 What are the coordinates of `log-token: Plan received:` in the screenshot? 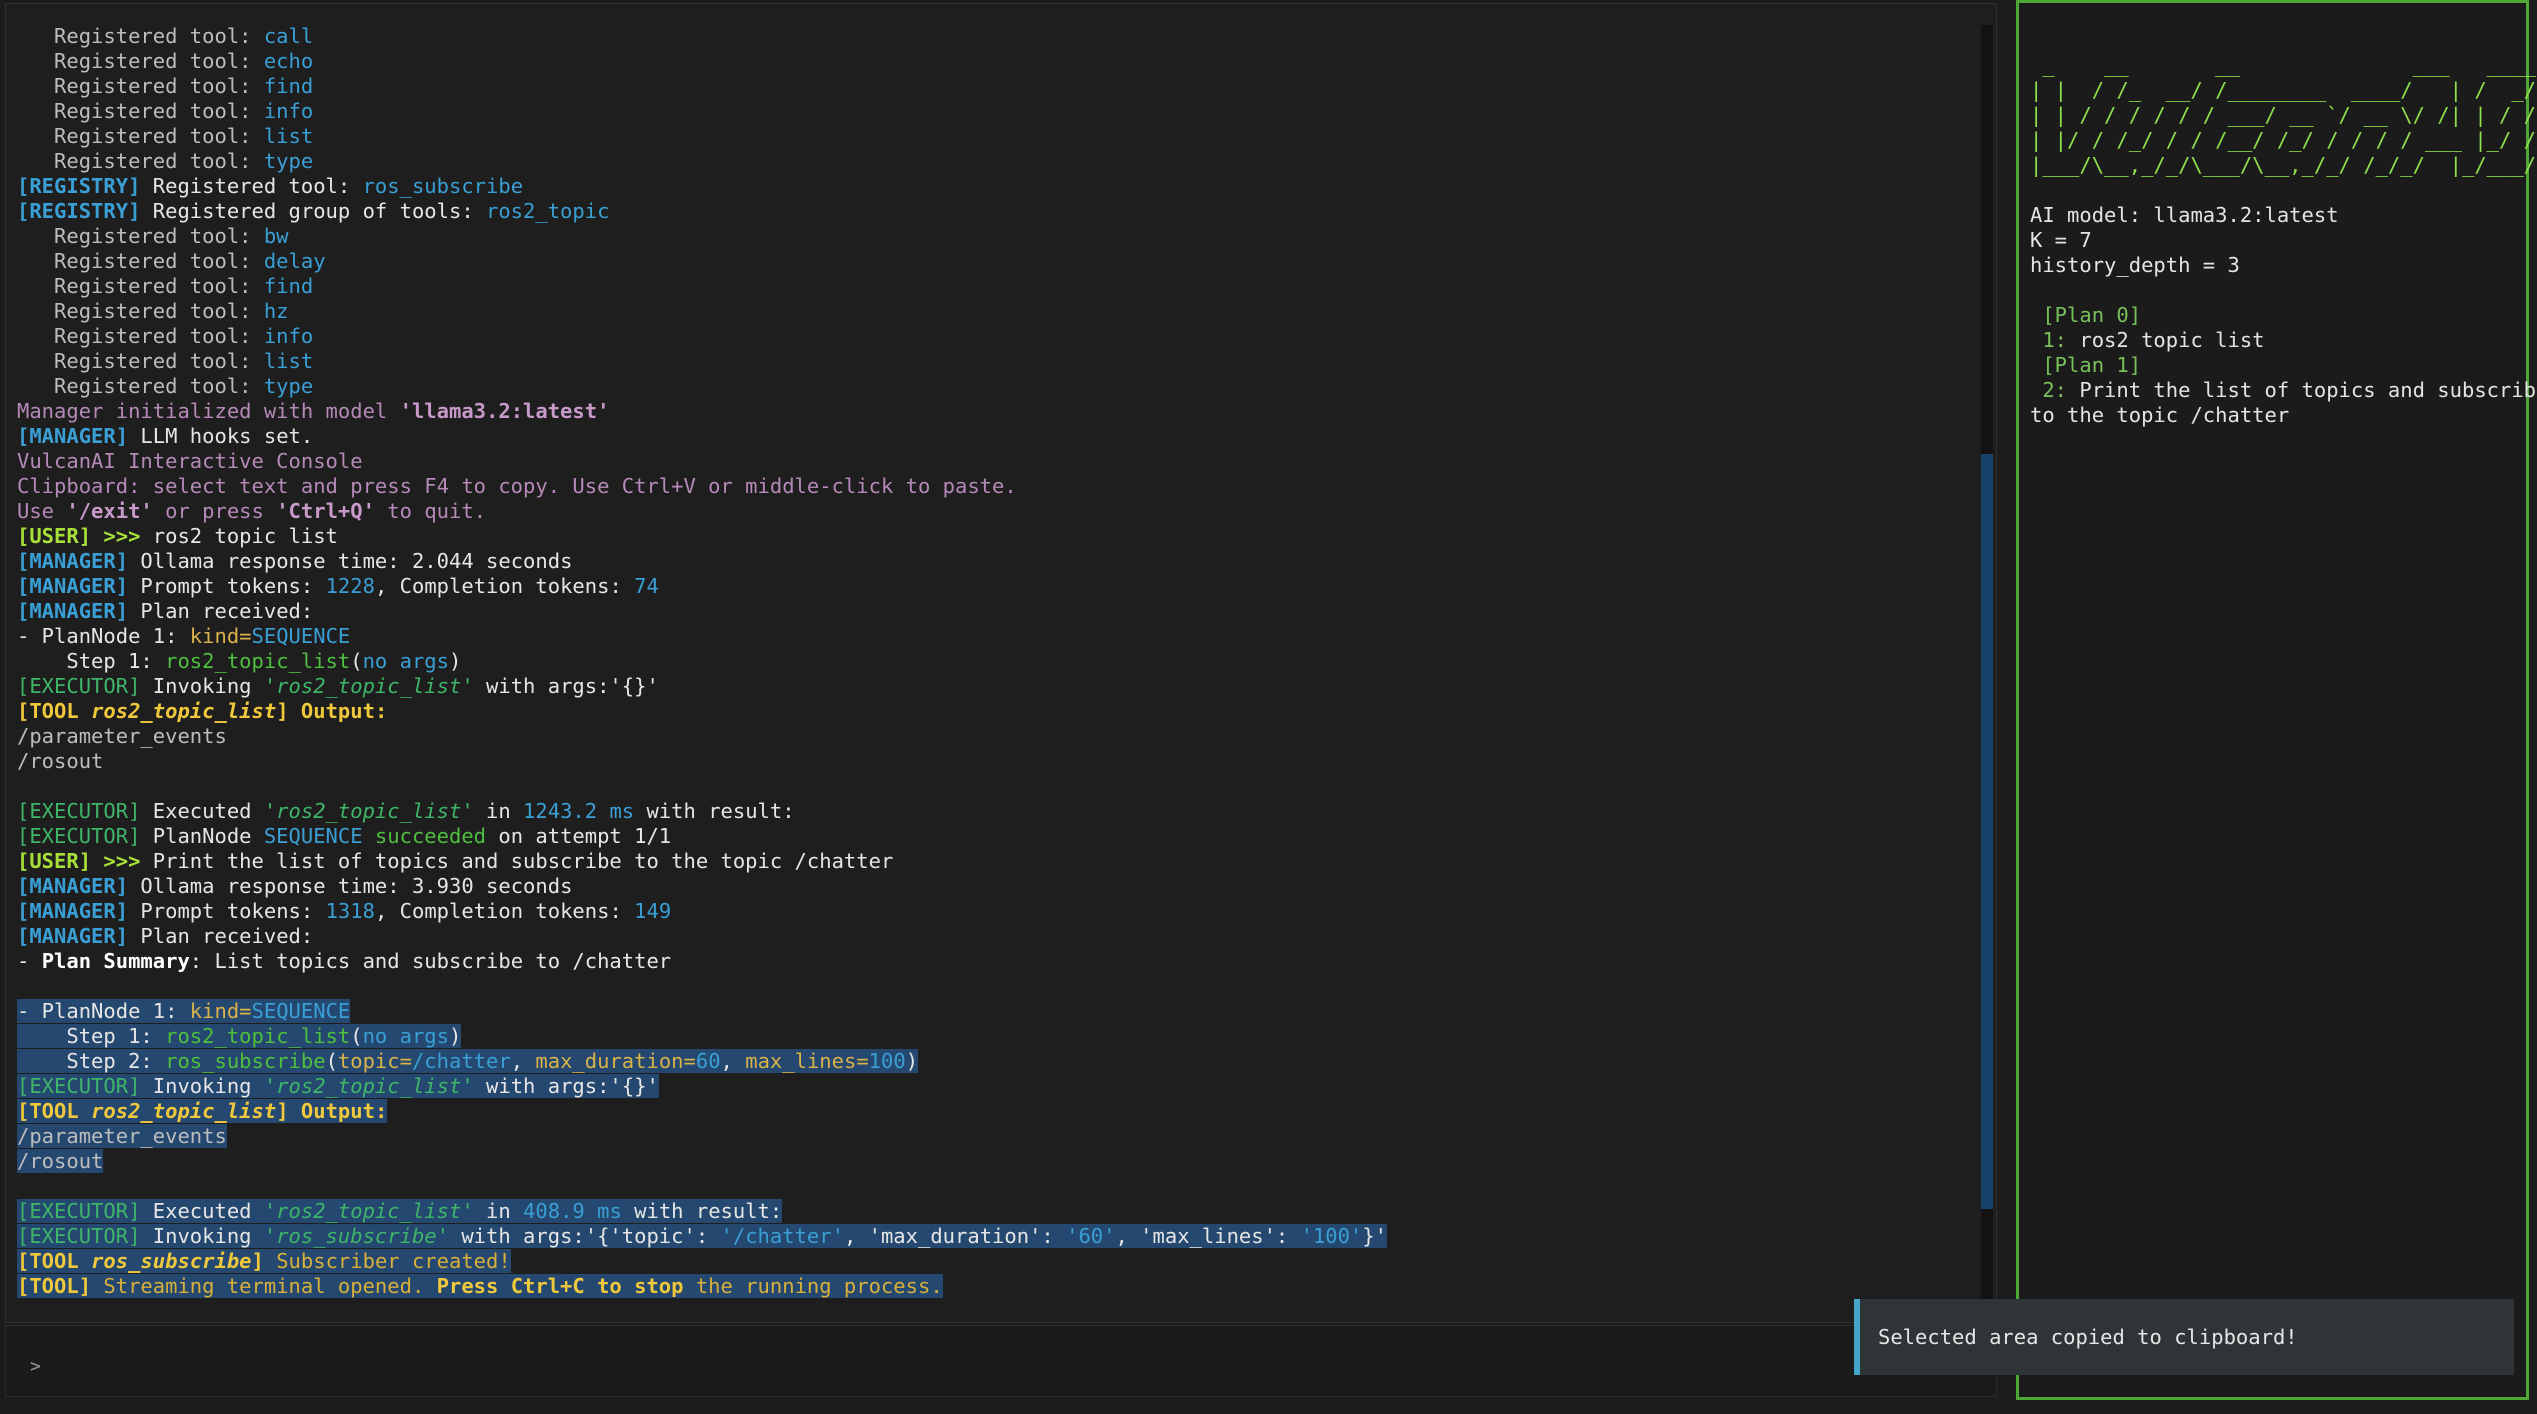 It's located at (221, 936).